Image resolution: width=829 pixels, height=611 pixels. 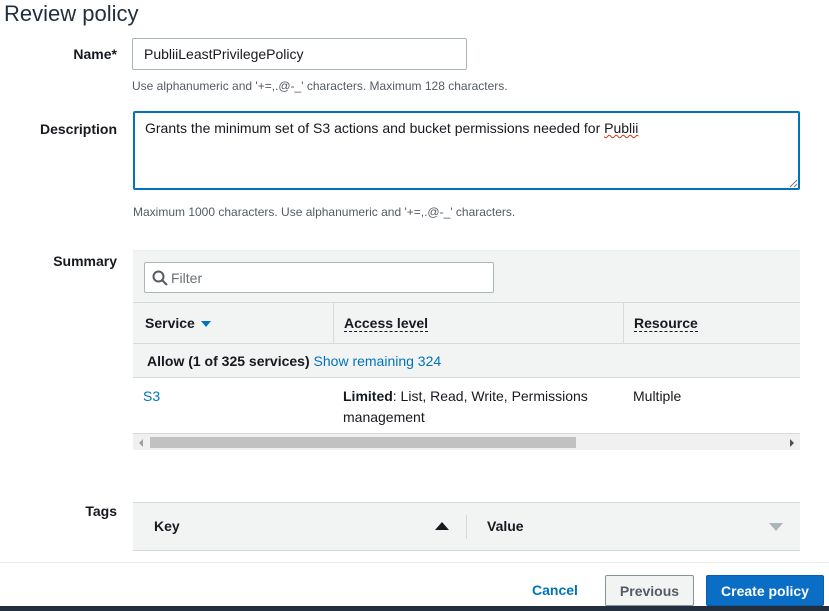 I want to click on summary-table-header: Service Access level Resource, so click(x=466, y=323).